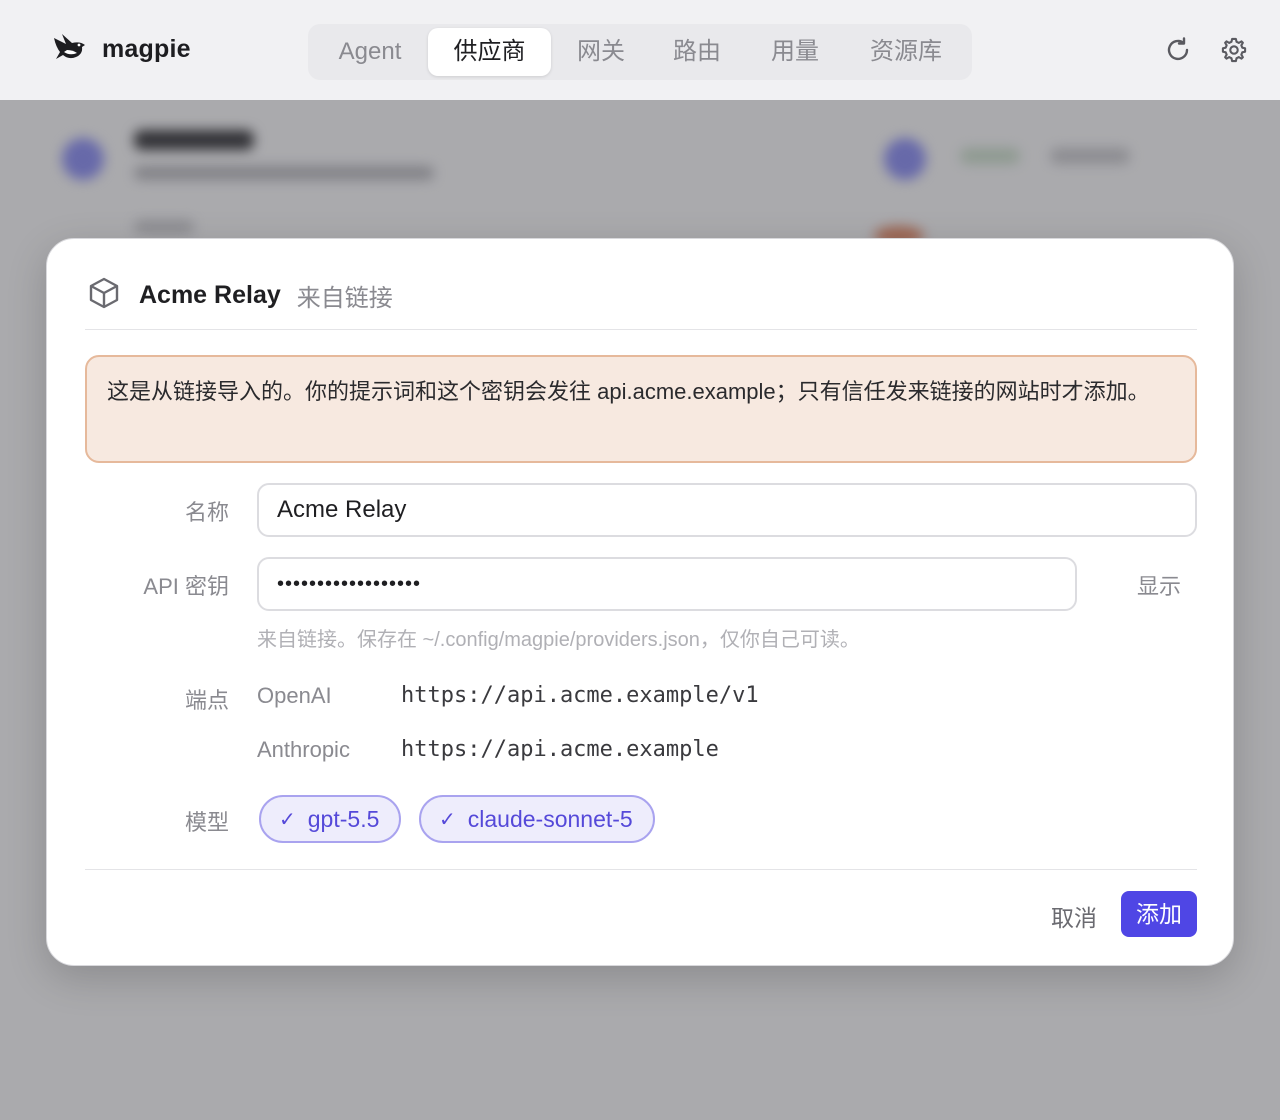 The image size is (1280, 1120). I want to click on dialog-subtitle: 来自链接, so click(344, 298).